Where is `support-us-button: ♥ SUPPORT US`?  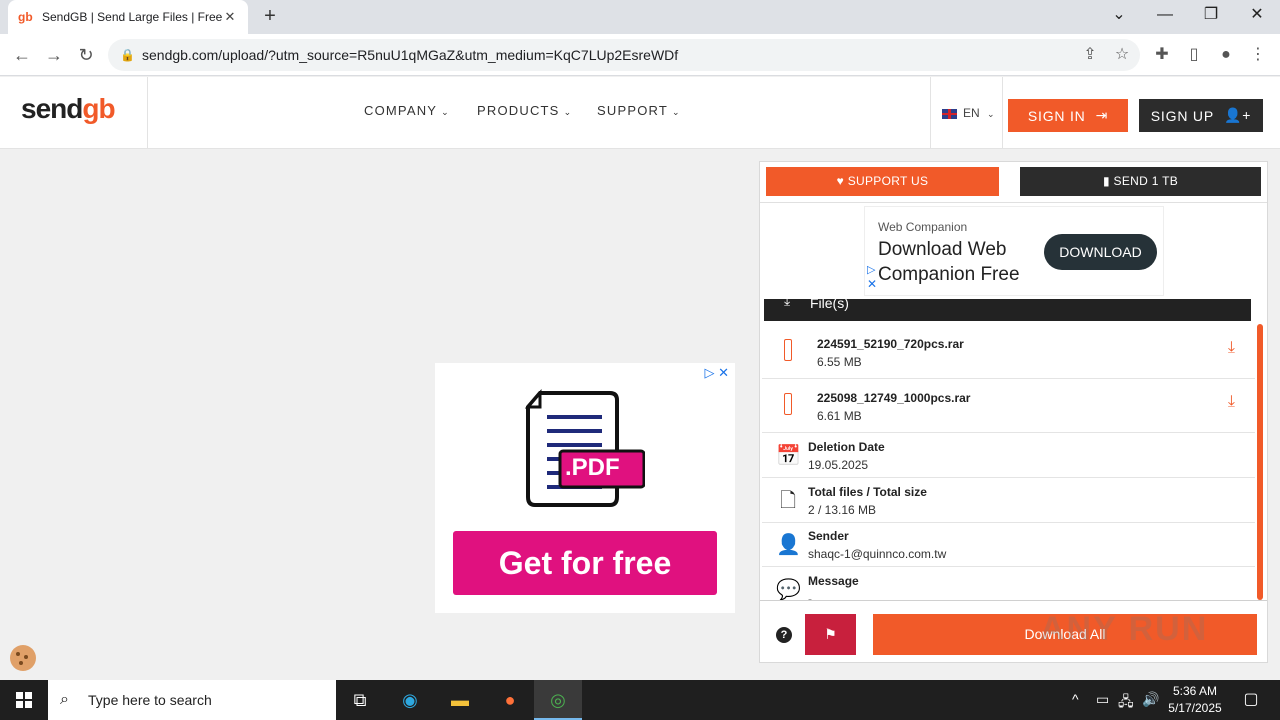 support-us-button: ♥ SUPPORT US is located at coordinates (882, 181).